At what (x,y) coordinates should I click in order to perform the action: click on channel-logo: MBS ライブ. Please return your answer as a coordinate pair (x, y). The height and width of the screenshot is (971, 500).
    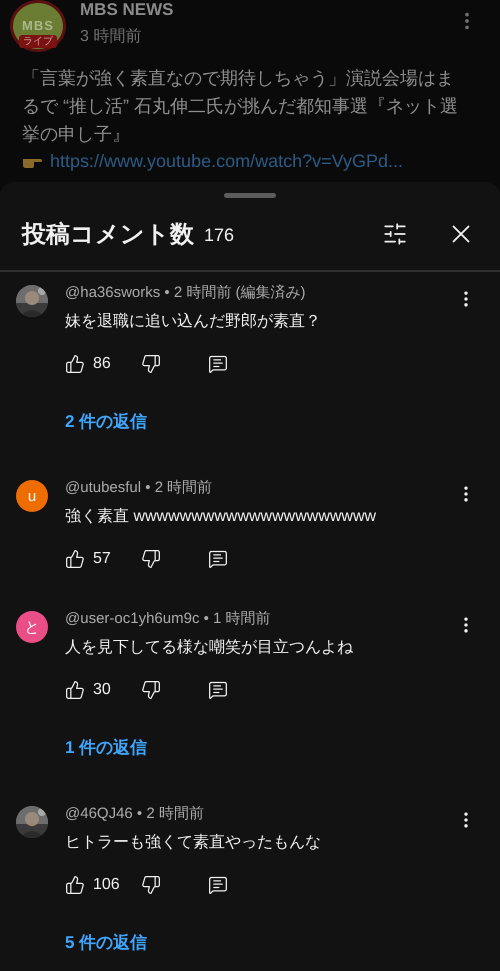
    Looking at the image, I should click on (38, 26).